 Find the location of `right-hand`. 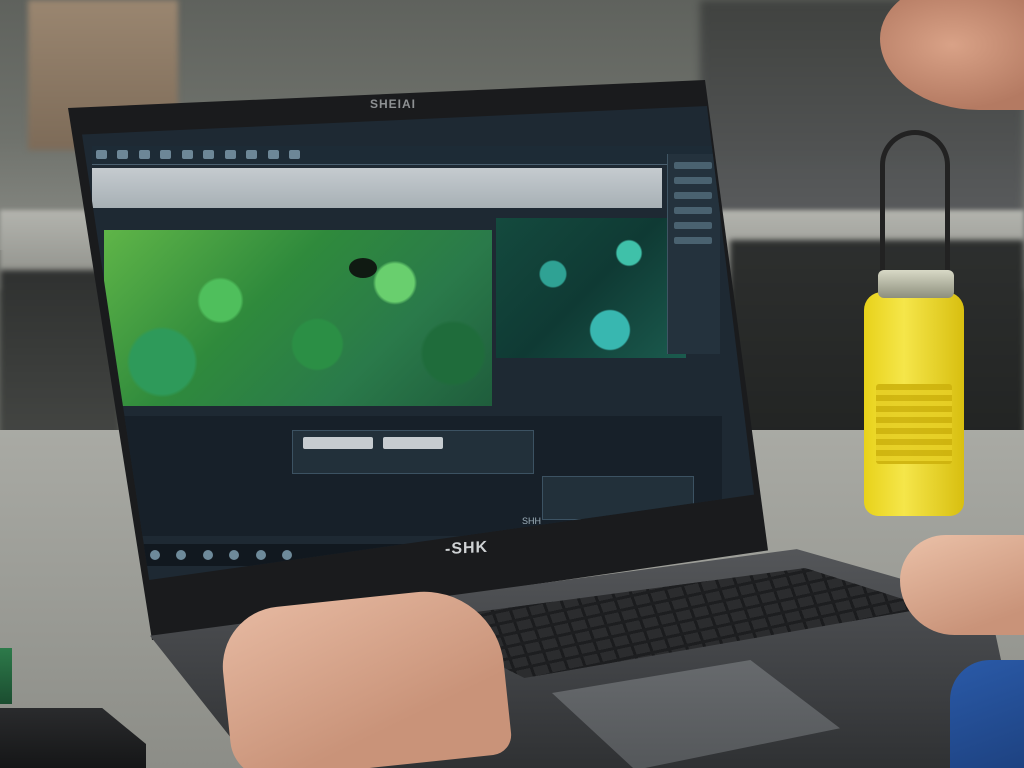

right-hand is located at coordinates (962, 585).